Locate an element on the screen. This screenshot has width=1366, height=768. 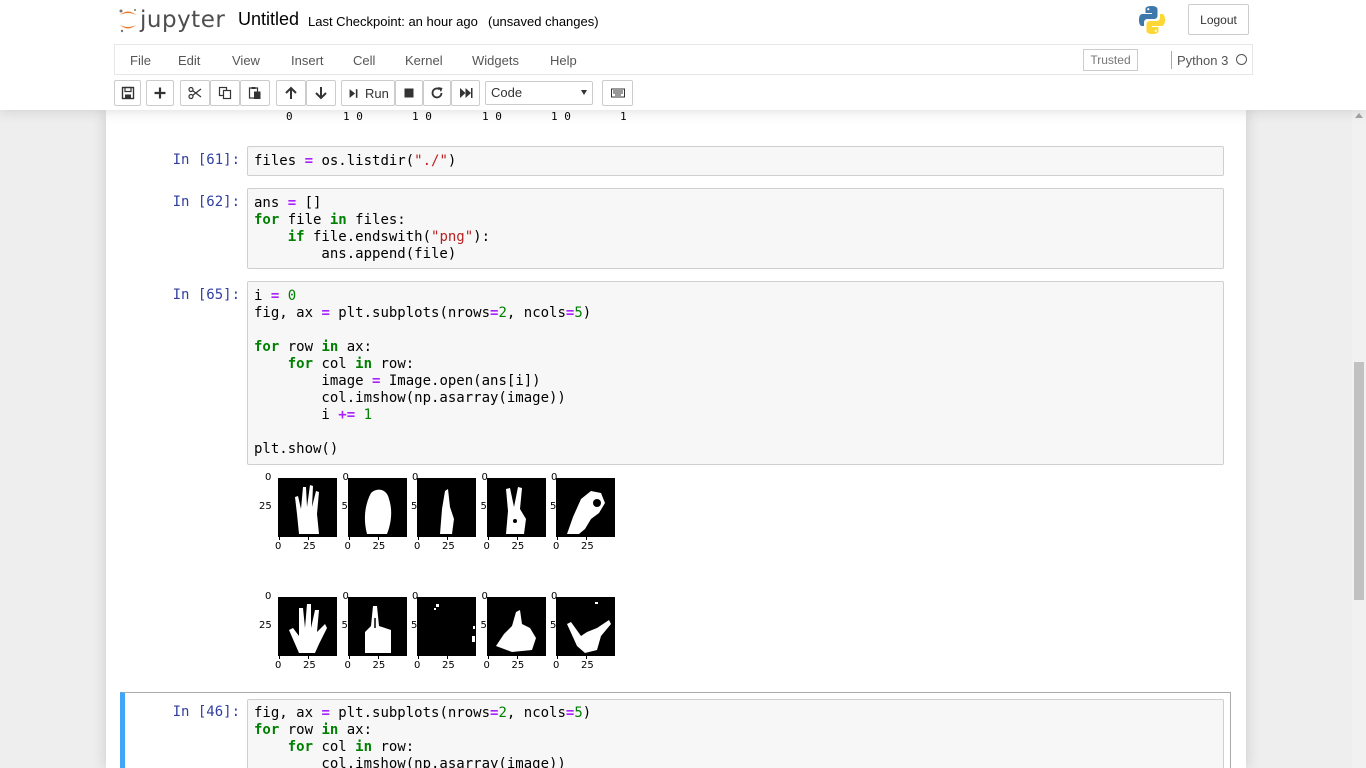
scrollbar is located at coordinates (1359, 439).